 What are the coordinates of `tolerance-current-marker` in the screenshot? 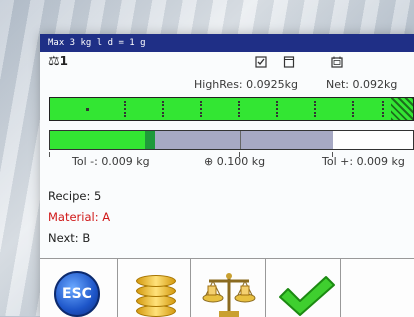 It's located at (150, 140).